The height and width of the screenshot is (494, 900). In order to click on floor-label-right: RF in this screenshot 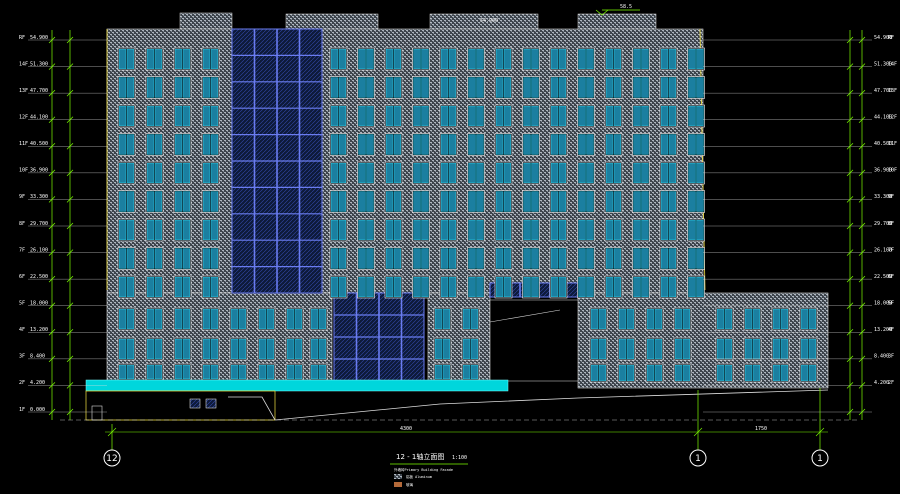, I will do `click(891, 38)`.